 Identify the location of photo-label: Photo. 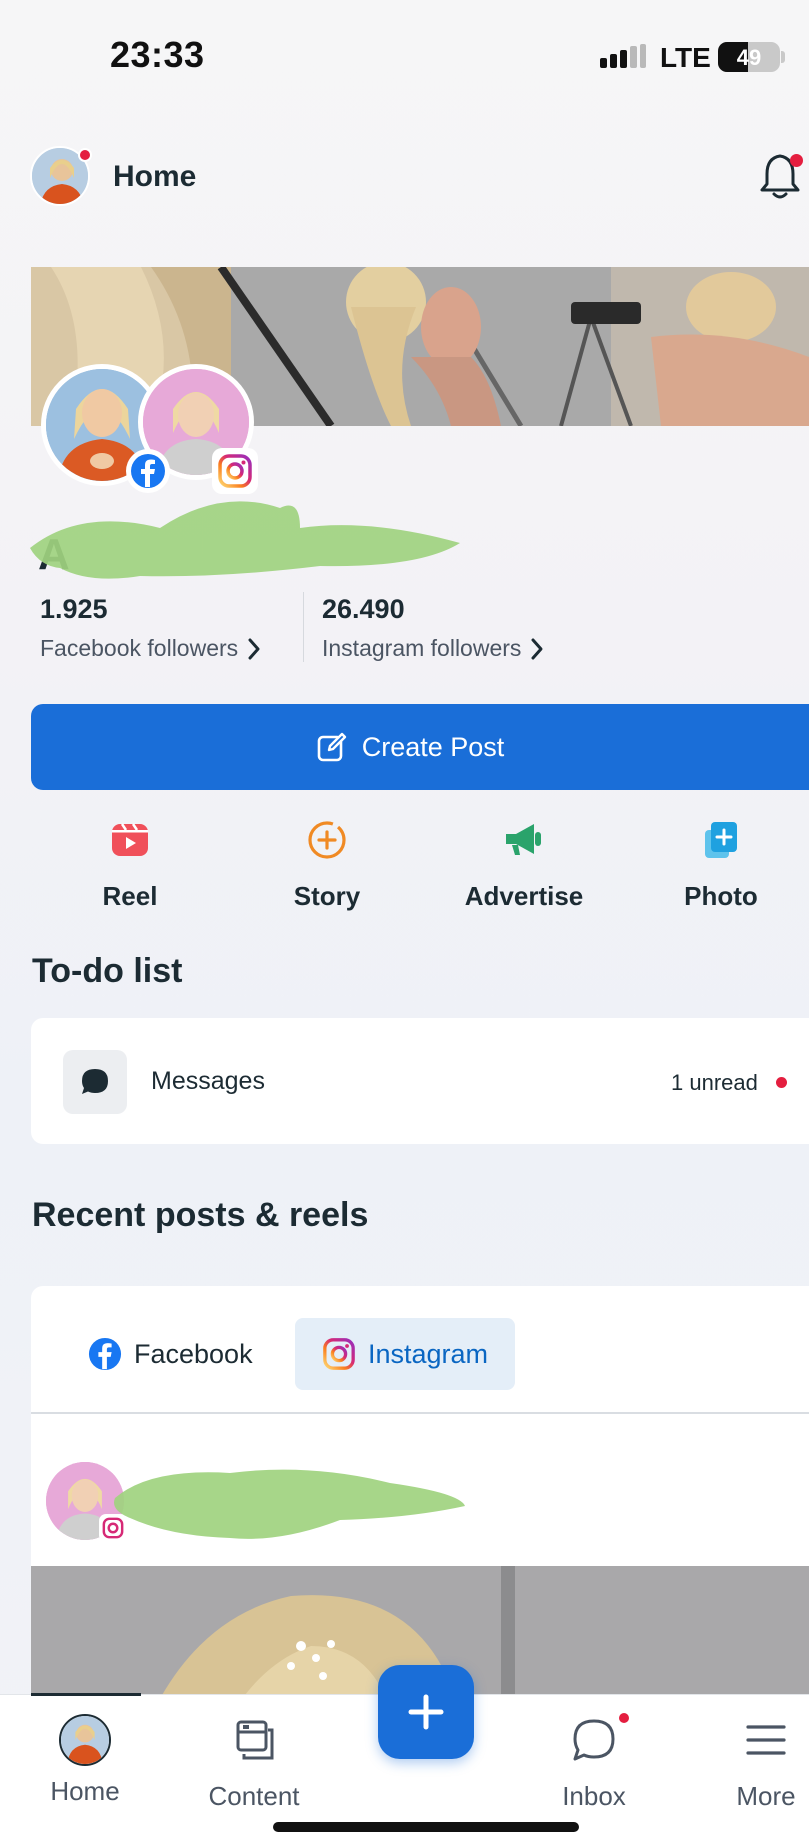
(721, 896).